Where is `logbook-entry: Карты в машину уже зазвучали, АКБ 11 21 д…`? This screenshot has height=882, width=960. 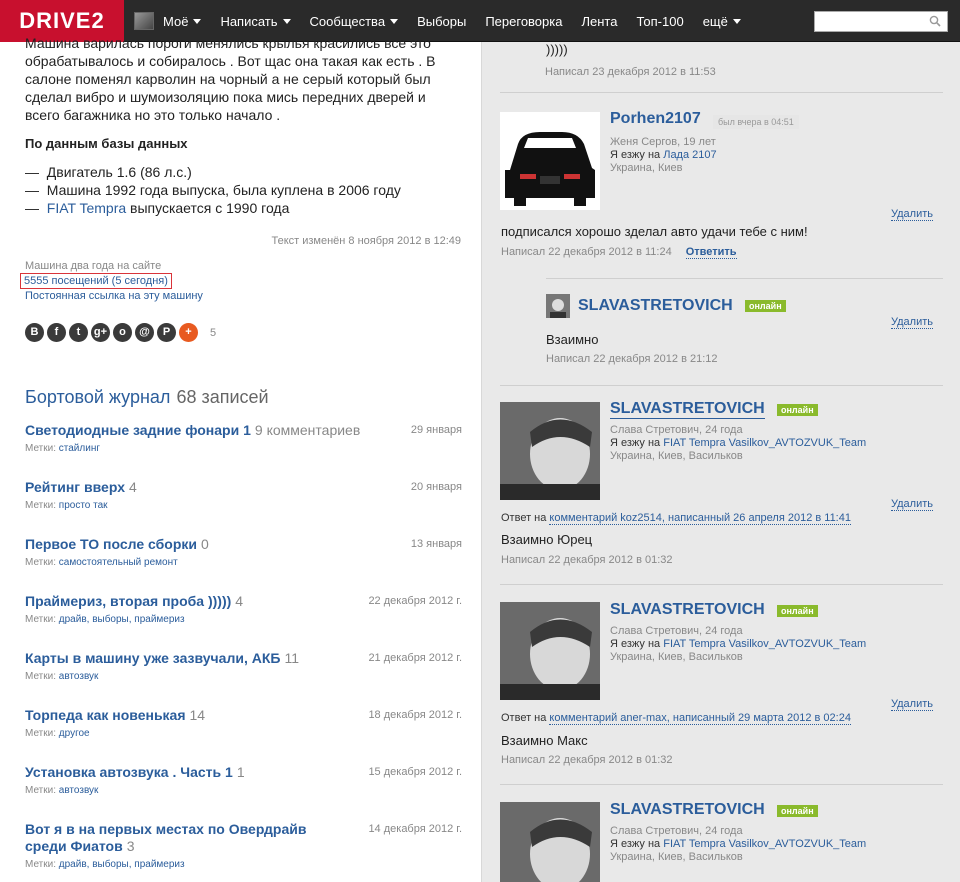
logbook-entry: Карты в машину уже зазвучали, АКБ 11 21 д… is located at coordinates (245, 678).